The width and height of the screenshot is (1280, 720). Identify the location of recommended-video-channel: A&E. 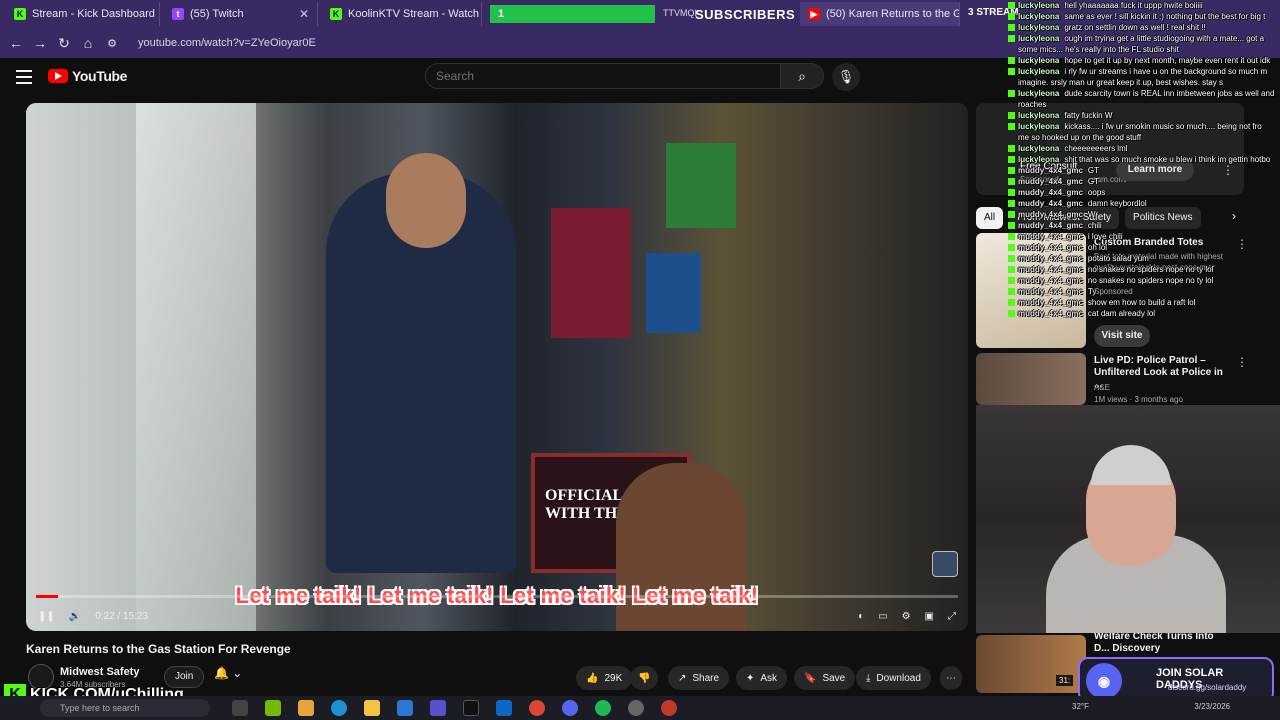
(1102, 387).